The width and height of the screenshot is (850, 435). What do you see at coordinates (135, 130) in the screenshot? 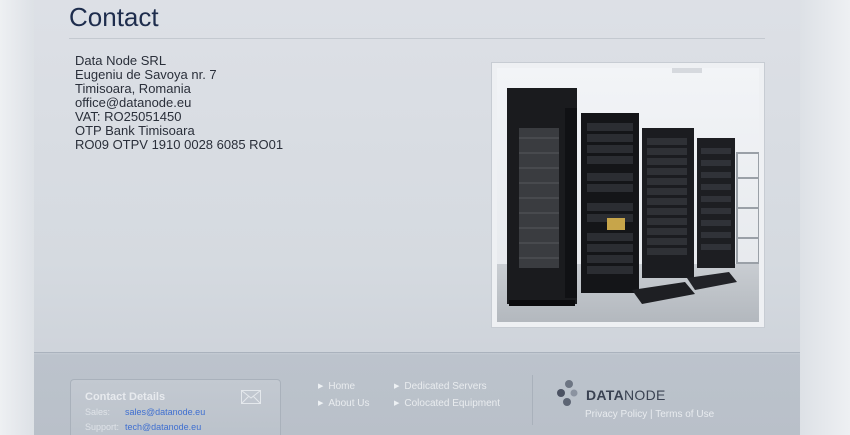
I see `bank-name: OTP Bank Timisoara` at bounding box center [135, 130].